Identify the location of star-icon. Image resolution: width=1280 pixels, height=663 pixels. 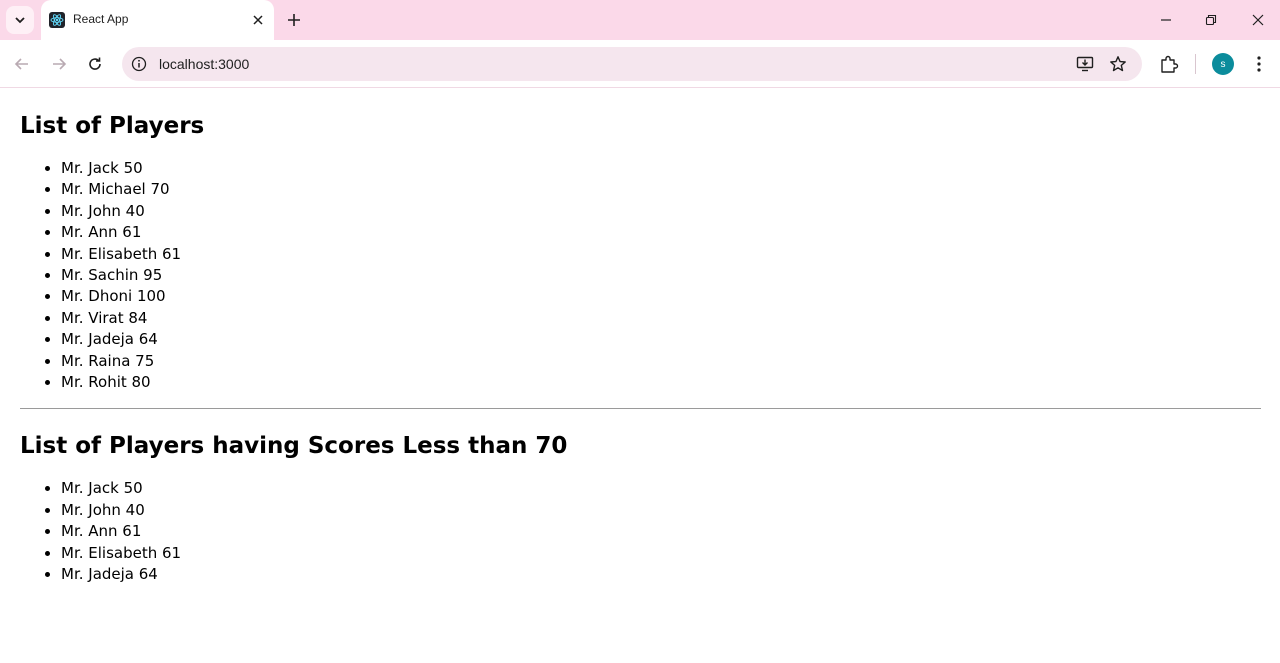
(1118, 64).